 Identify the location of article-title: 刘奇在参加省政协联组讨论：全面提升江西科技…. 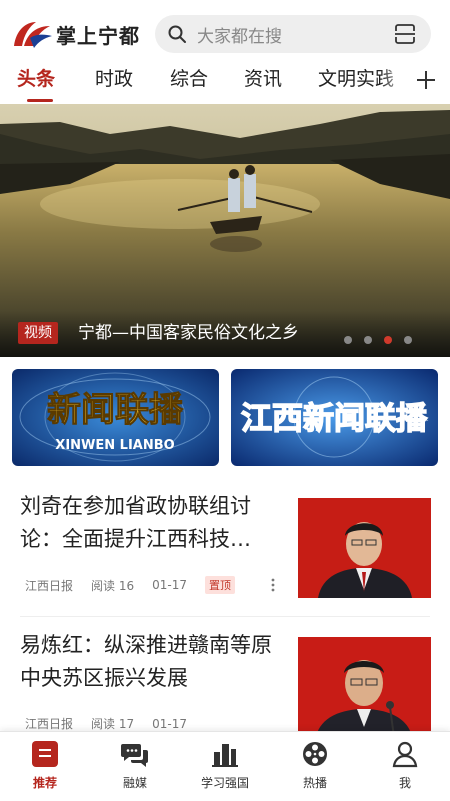
(147, 523).